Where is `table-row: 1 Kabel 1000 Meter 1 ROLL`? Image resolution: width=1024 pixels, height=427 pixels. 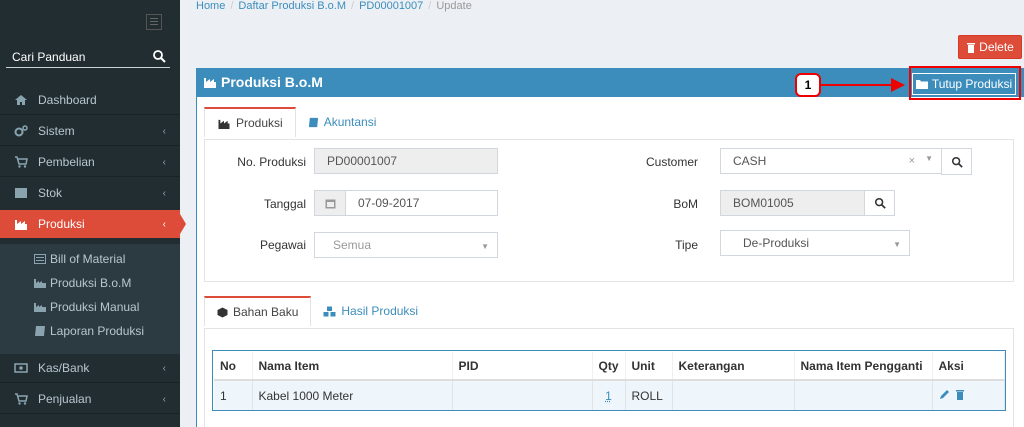 table-row: 1 Kabel 1000 Meter 1 ROLL is located at coordinates (609, 395).